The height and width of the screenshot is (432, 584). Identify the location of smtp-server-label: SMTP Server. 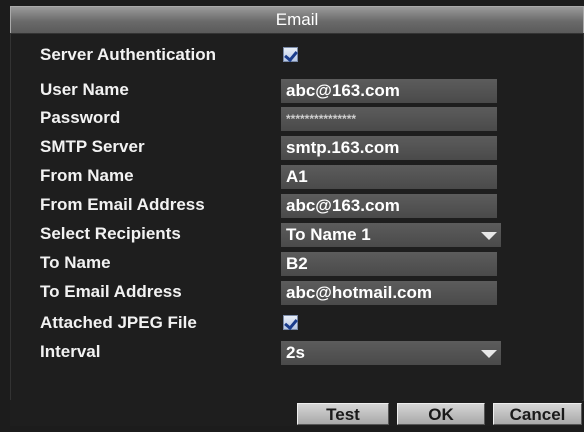
(92, 146).